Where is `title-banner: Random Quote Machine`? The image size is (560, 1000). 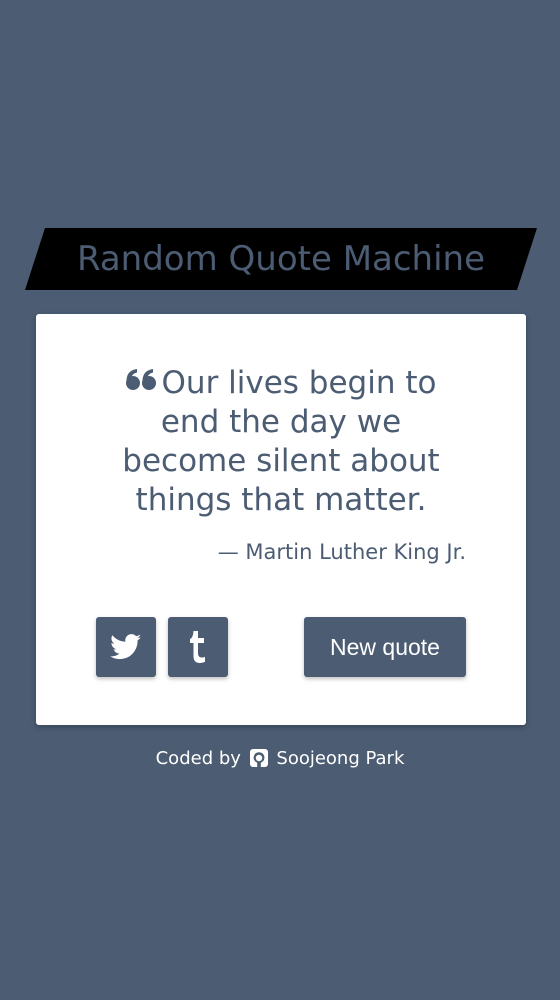 title-banner: Random Quote Machine is located at coordinates (281, 259).